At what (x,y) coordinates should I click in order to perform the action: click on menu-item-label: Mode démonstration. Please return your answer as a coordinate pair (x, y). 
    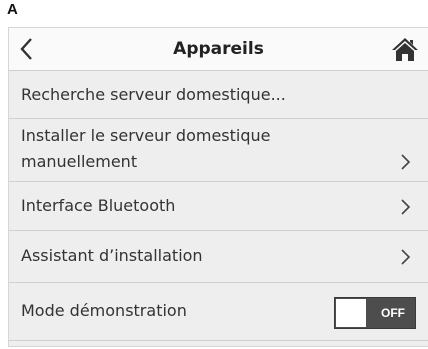
    Looking at the image, I should click on (104, 310).